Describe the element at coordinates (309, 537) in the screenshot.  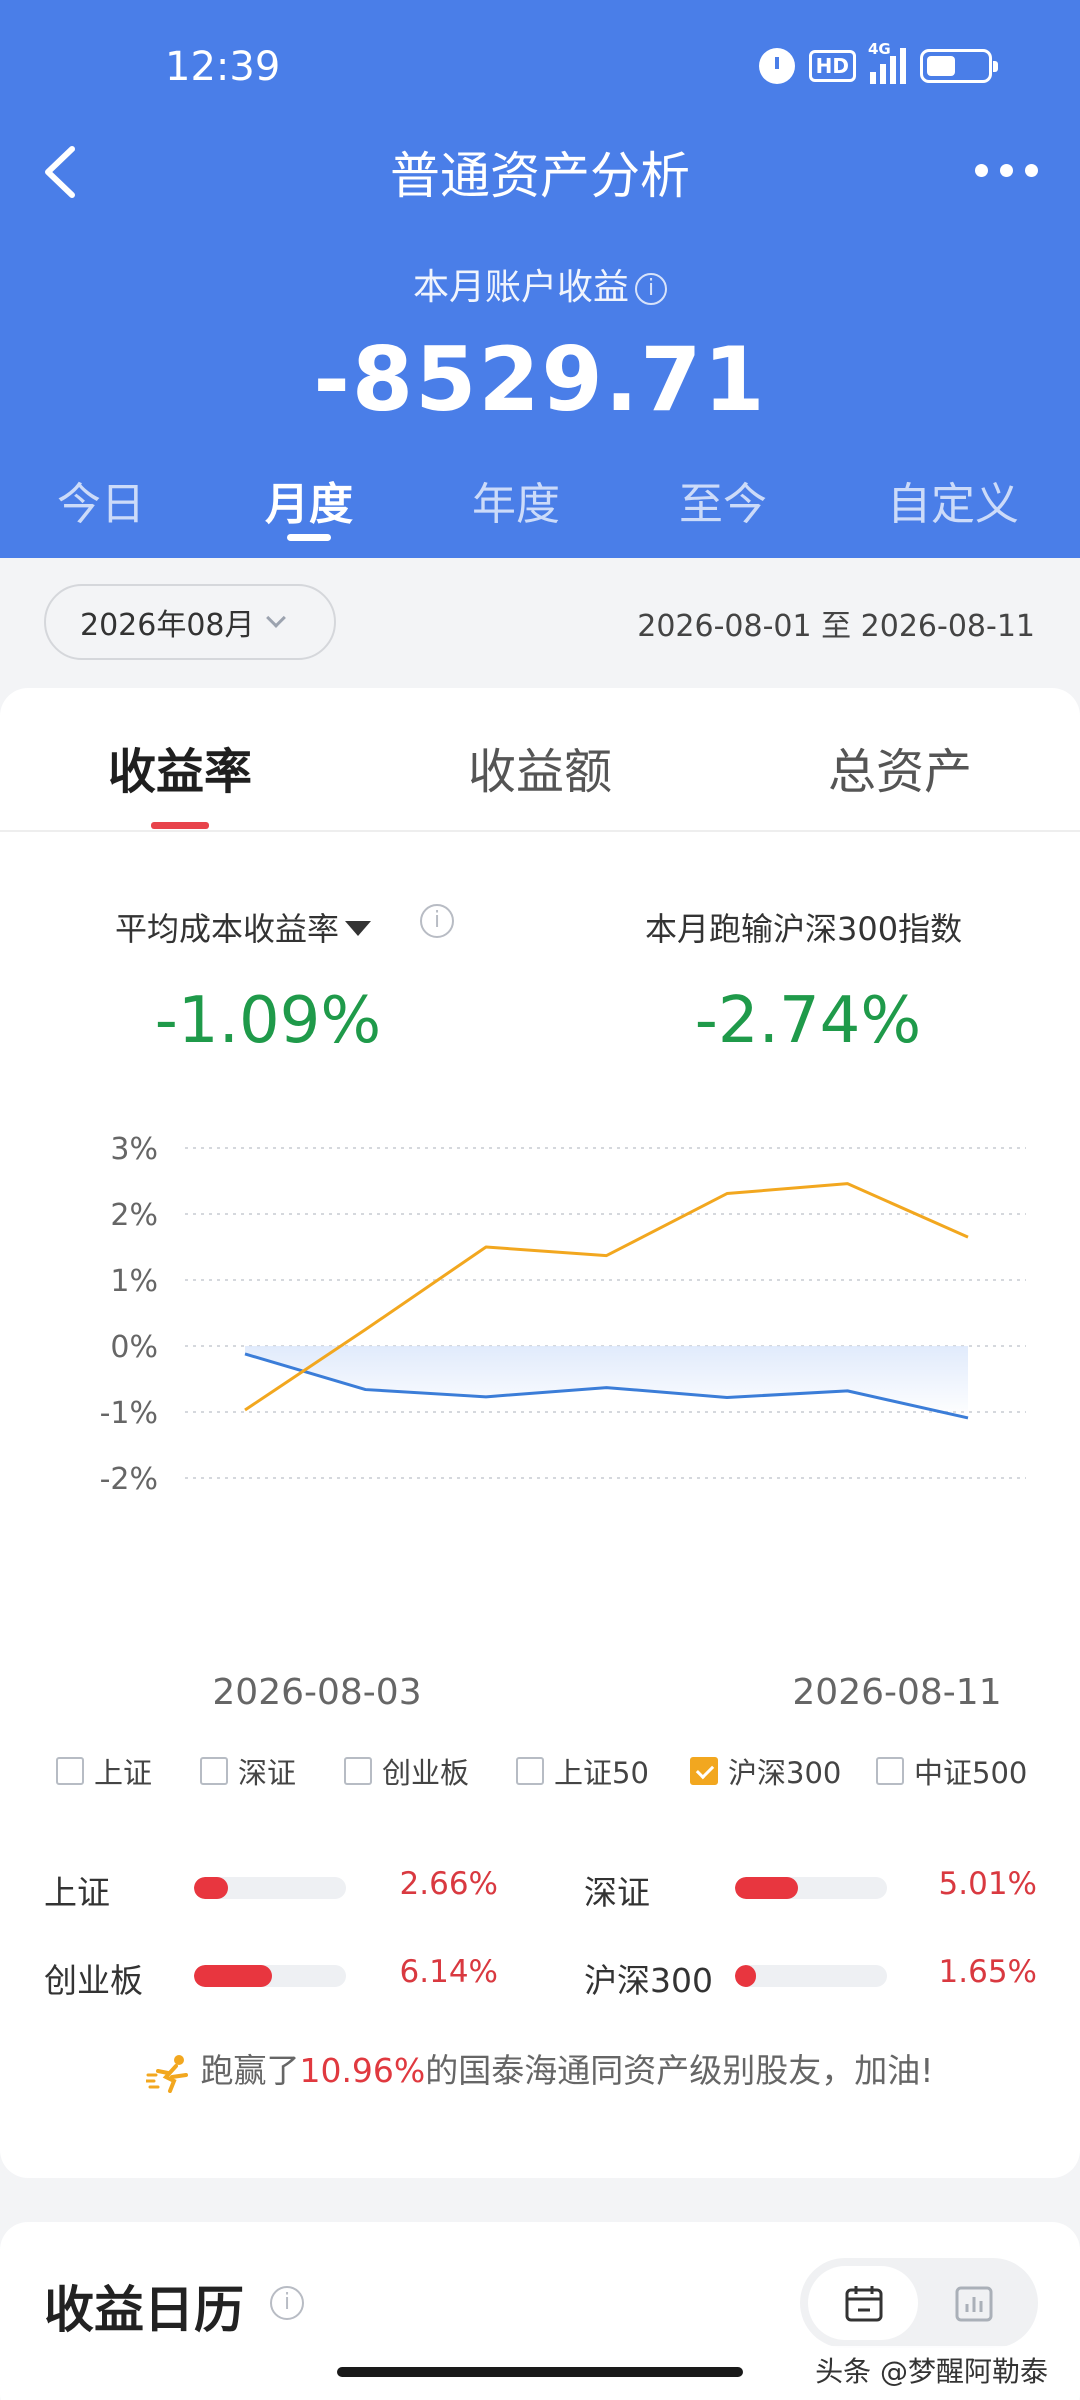
I see `active-tab-indicator` at that location.